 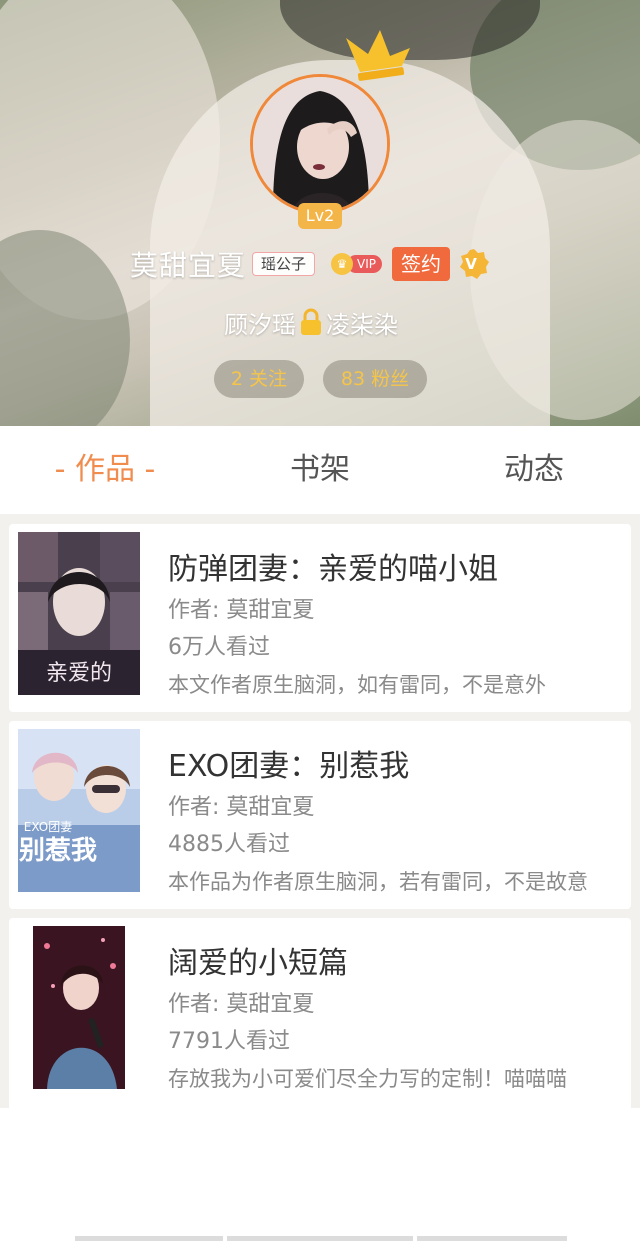 What do you see at coordinates (284, 264) in the screenshot?
I see `title-tag: 瑶公子` at bounding box center [284, 264].